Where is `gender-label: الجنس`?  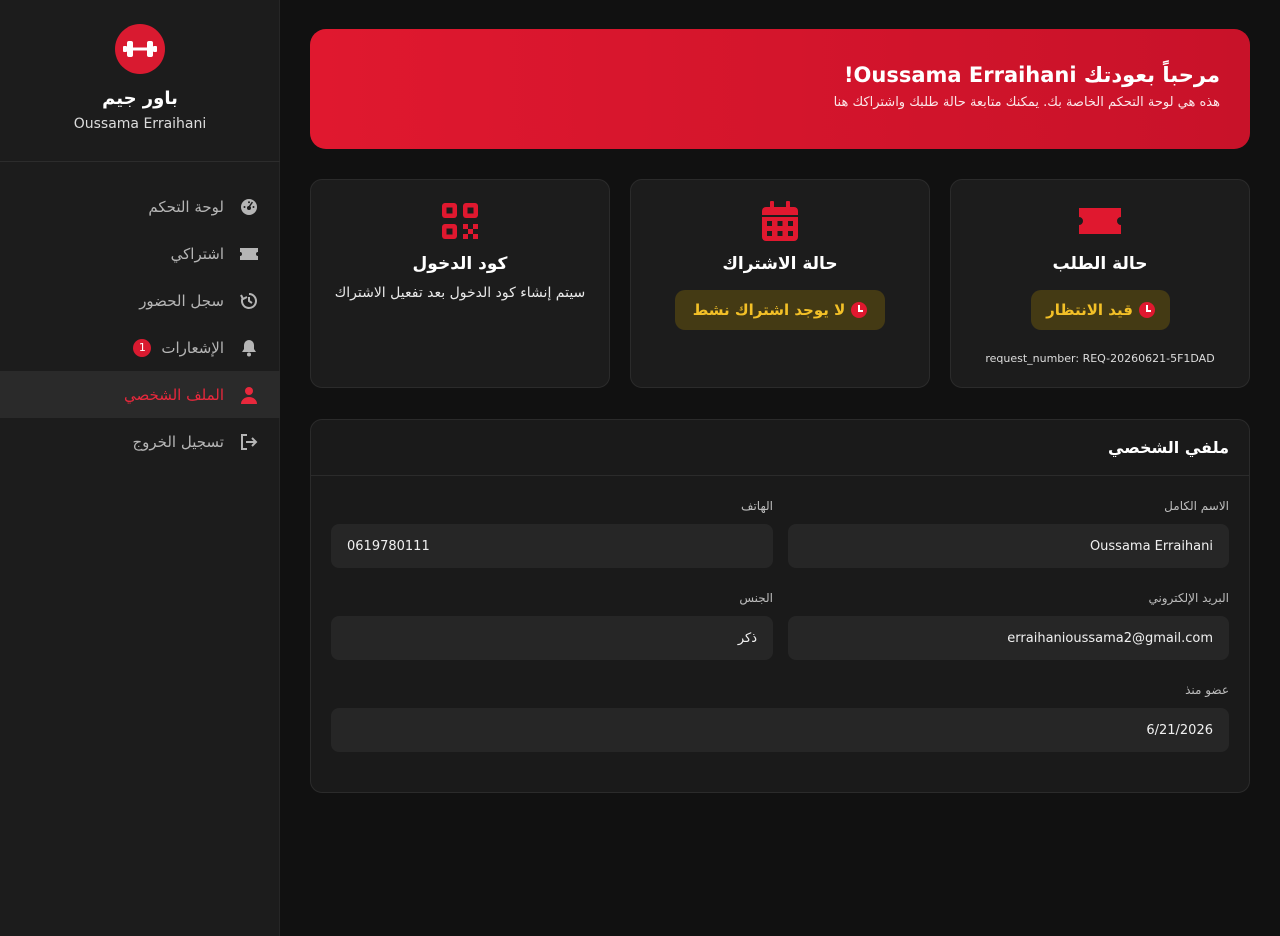 gender-label: الجنس is located at coordinates (756, 598).